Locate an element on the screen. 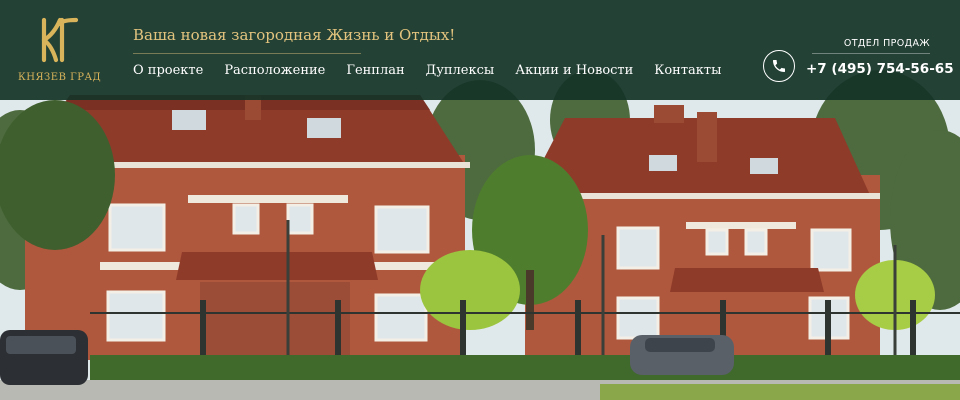  nav-site-plan: Генплан is located at coordinates (375, 70).